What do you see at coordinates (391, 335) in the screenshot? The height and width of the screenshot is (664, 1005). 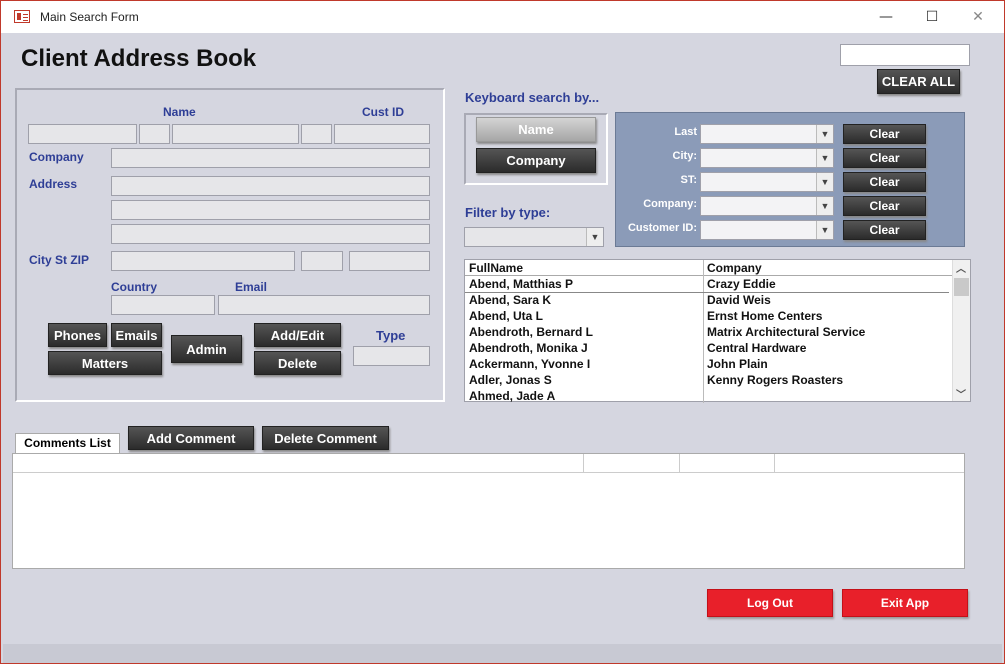 I see `type-label: Type` at bounding box center [391, 335].